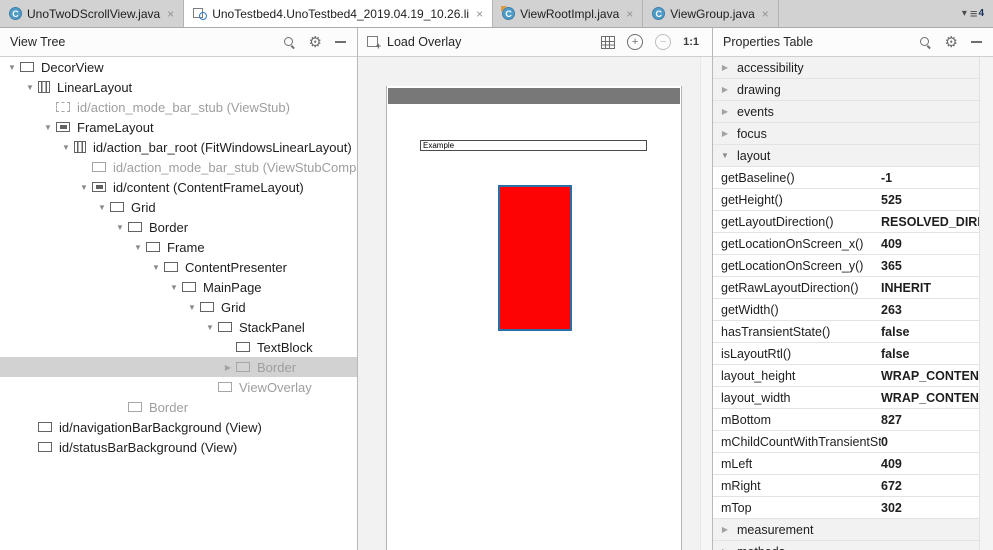 This screenshot has height=550, width=993. Describe the element at coordinates (178, 387) in the screenshot. I see `tree-row: ViewOverlay` at that location.